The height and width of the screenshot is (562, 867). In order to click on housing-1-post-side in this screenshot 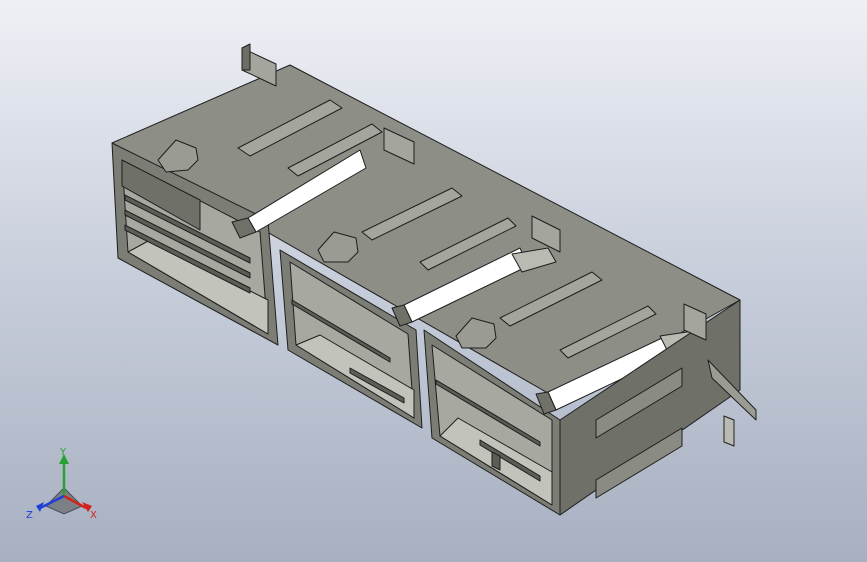, I will do `click(246, 57)`.